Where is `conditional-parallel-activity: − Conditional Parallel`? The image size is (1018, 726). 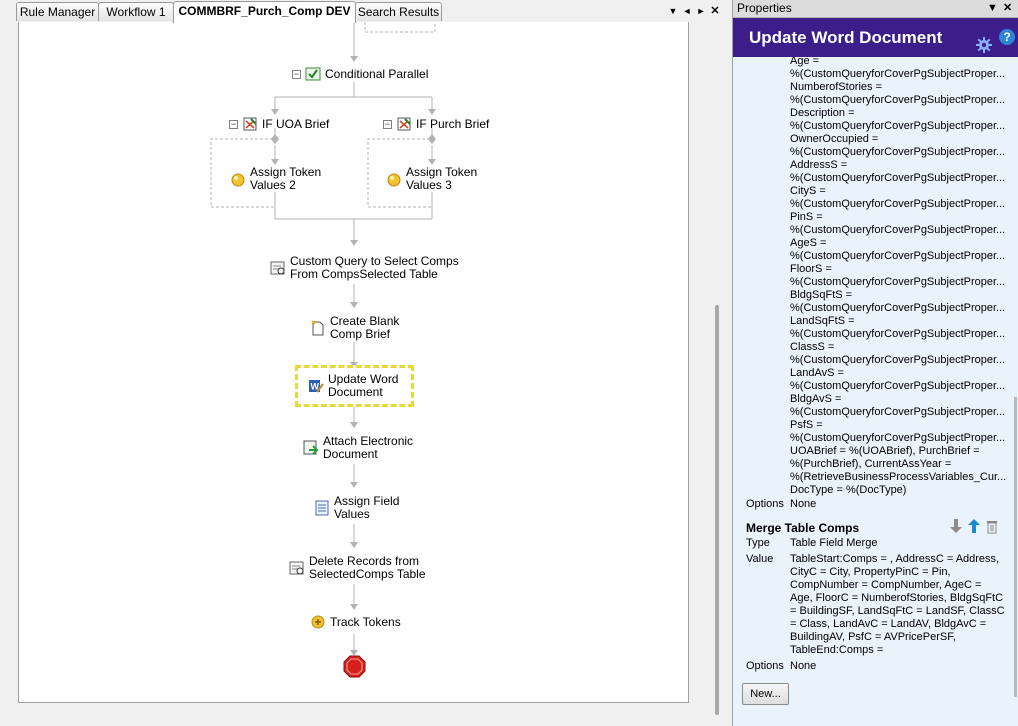
conditional-parallel-activity: − Conditional Parallel is located at coordinates (360, 74).